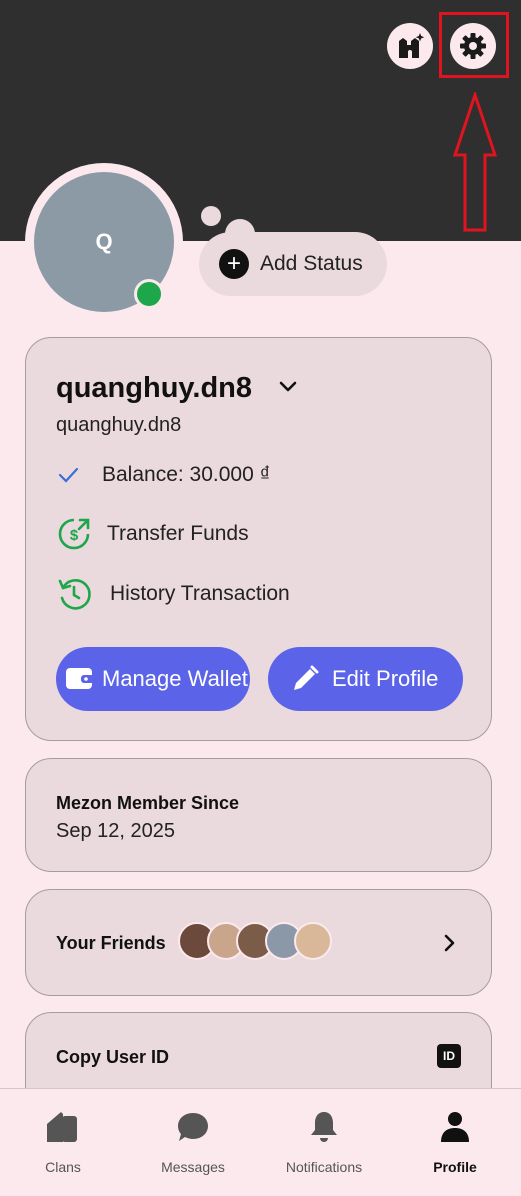  Describe the element at coordinates (104, 241) in the screenshot. I see `avatar-initial: Q` at that location.